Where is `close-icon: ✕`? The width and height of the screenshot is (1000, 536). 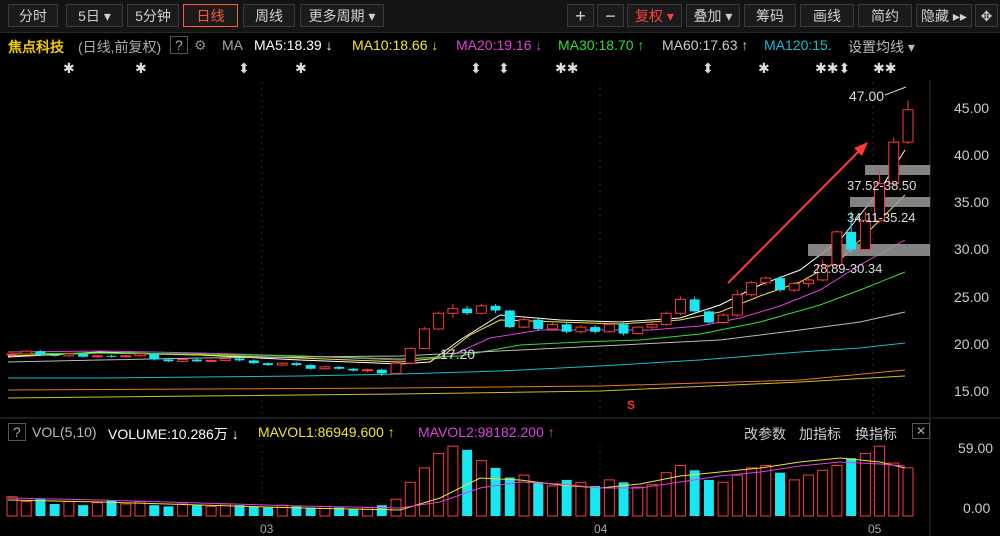
close-icon: ✕ is located at coordinates (921, 431).